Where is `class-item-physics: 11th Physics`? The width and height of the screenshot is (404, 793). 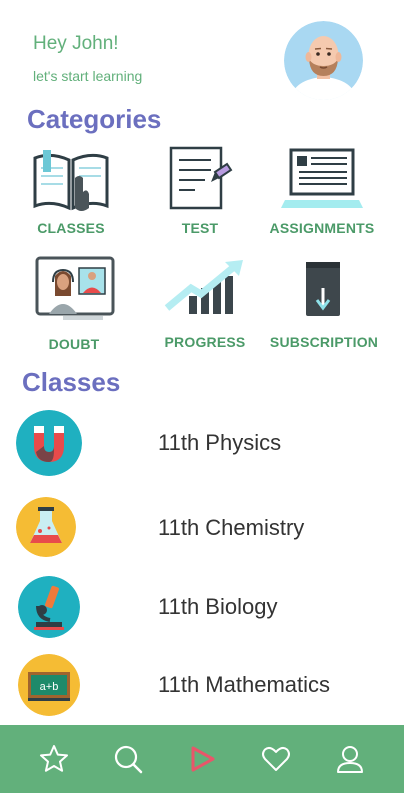 class-item-physics: 11th Physics is located at coordinates (206, 445).